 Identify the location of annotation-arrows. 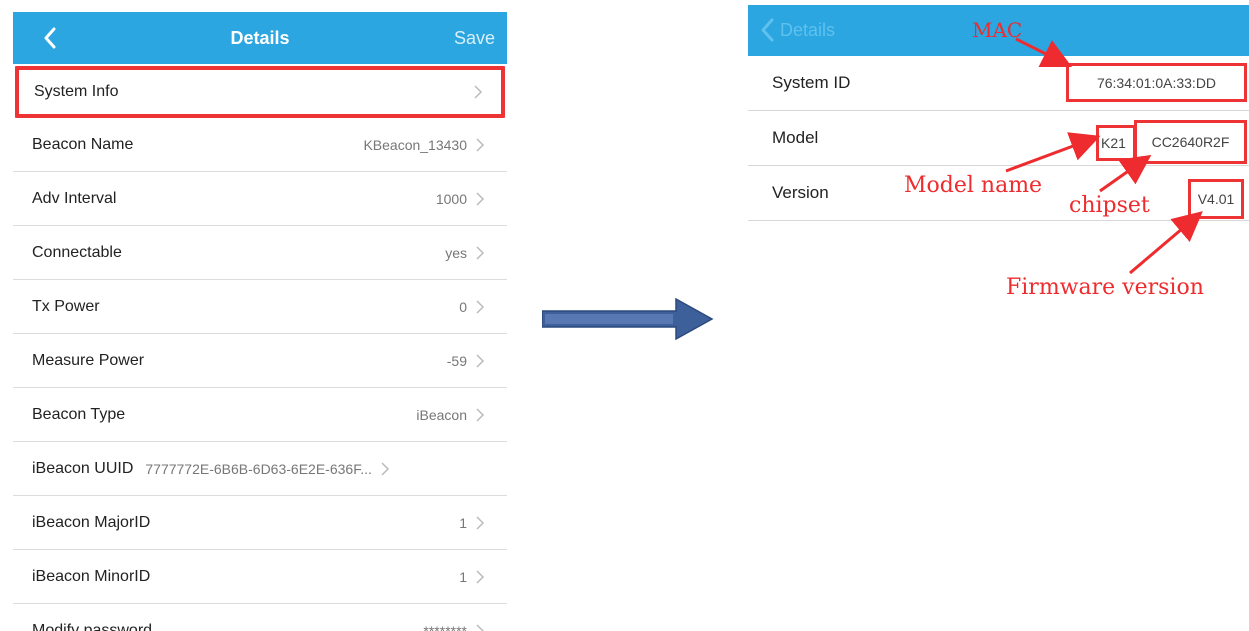
(1104, 156).